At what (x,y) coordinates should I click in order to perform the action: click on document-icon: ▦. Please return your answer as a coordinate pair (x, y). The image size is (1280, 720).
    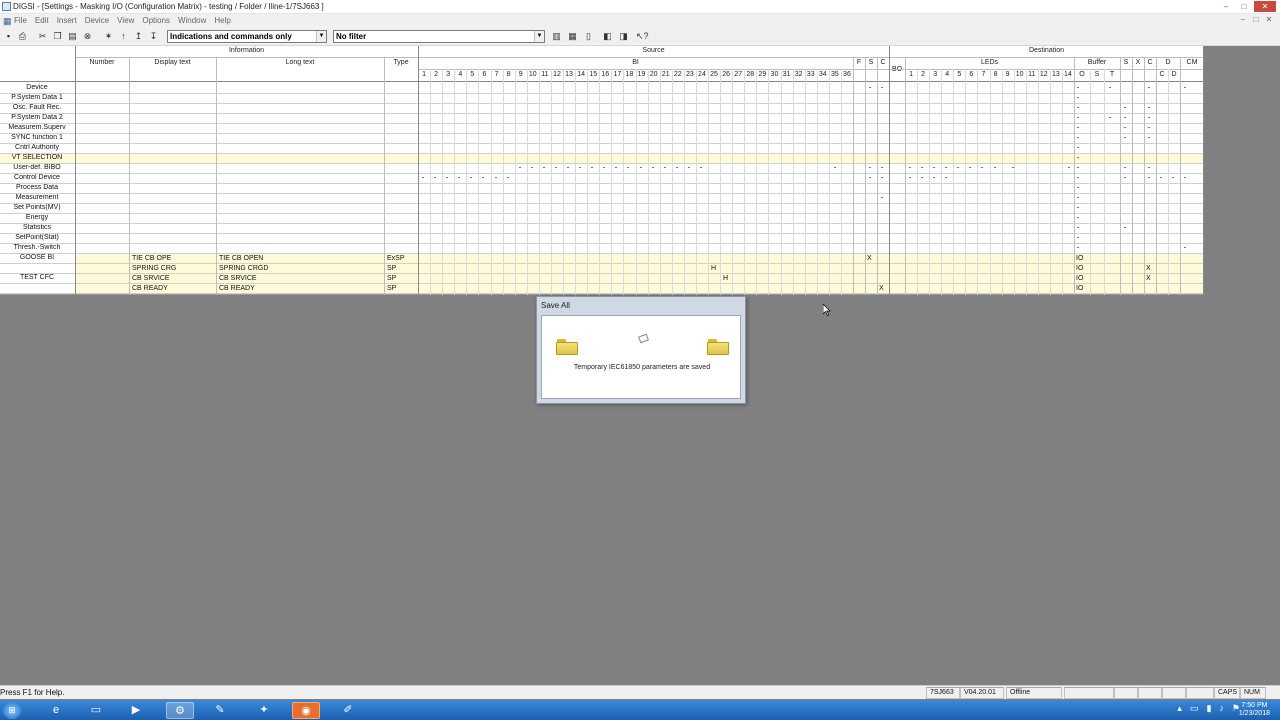
    Looking at the image, I should click on (7, 21).